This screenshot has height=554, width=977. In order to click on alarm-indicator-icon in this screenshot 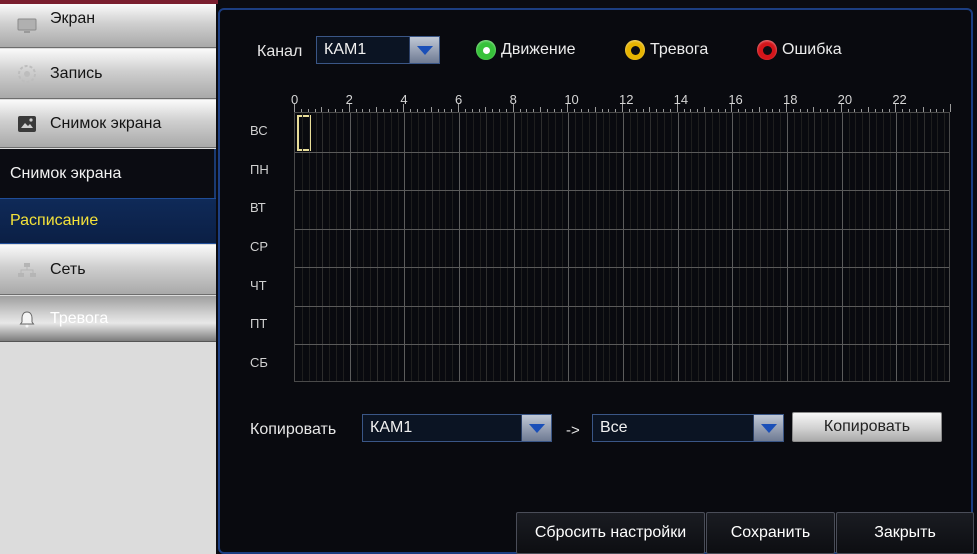, I will do `click(635, 50)`.